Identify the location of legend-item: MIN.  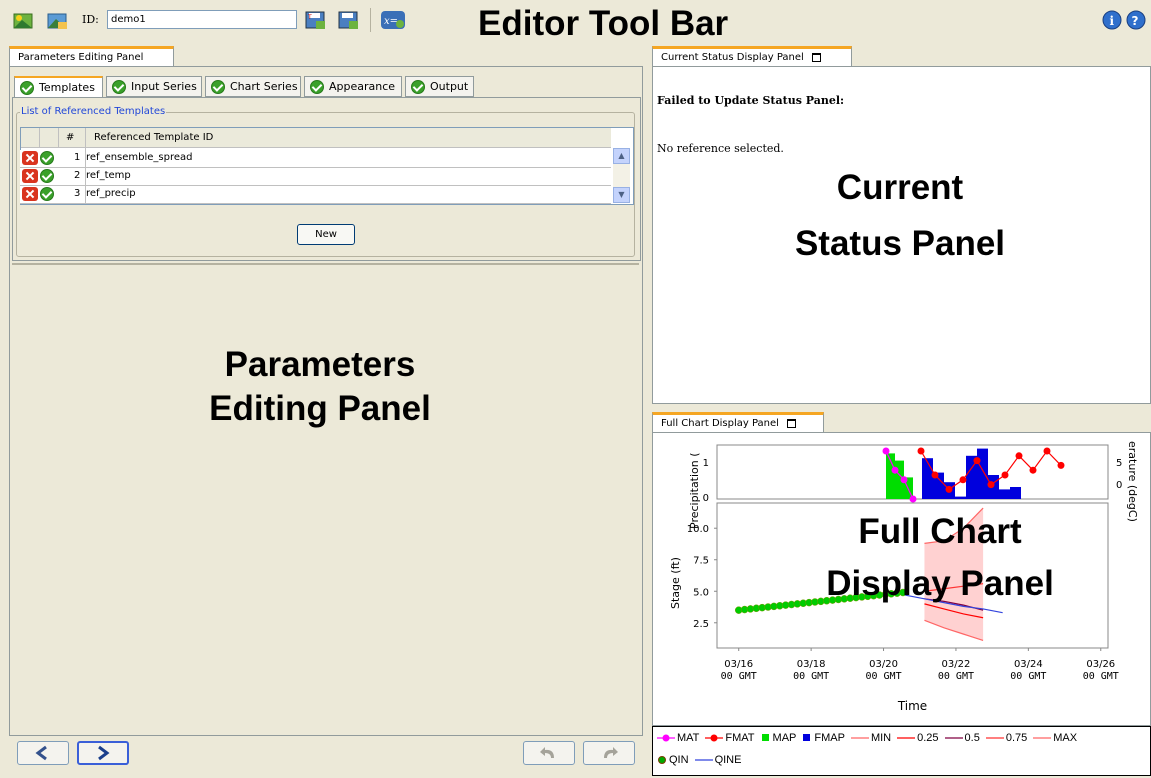
(871, 738).